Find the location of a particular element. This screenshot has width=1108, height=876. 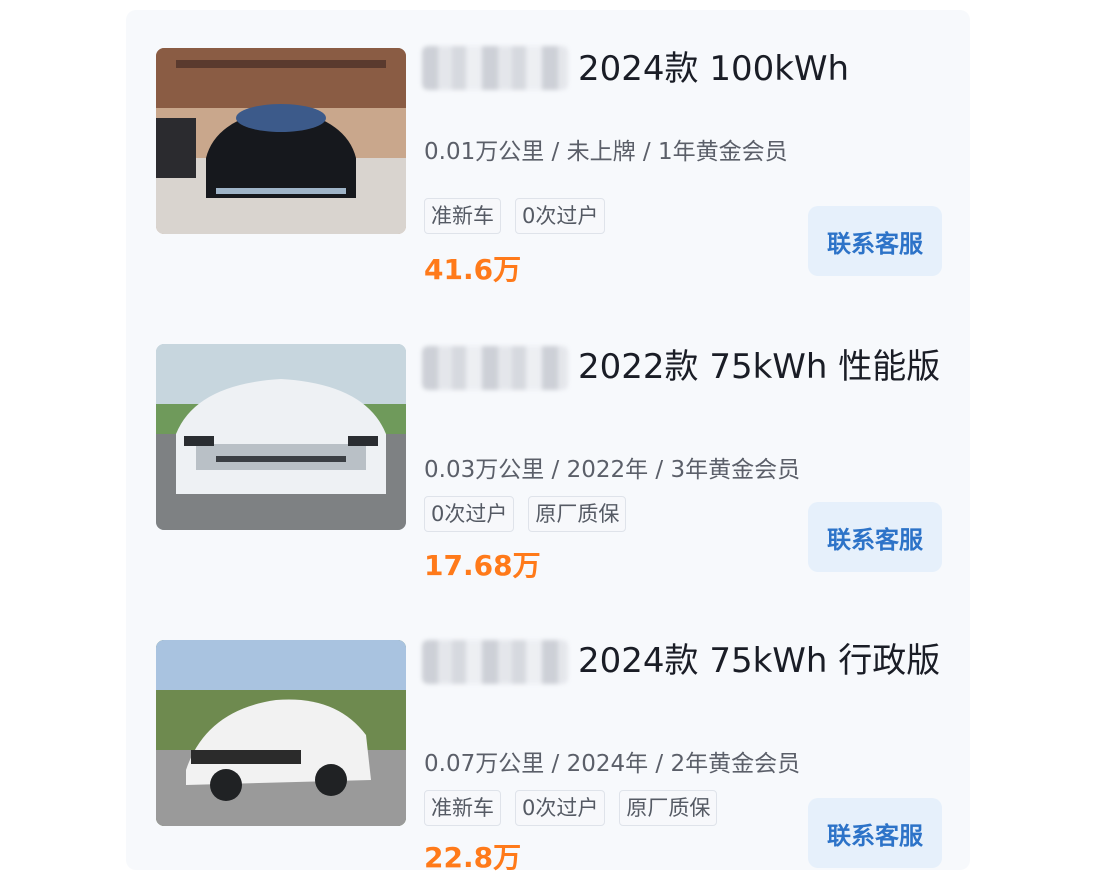

listing-price: 22.8万 is located at coordinates (473, 857).